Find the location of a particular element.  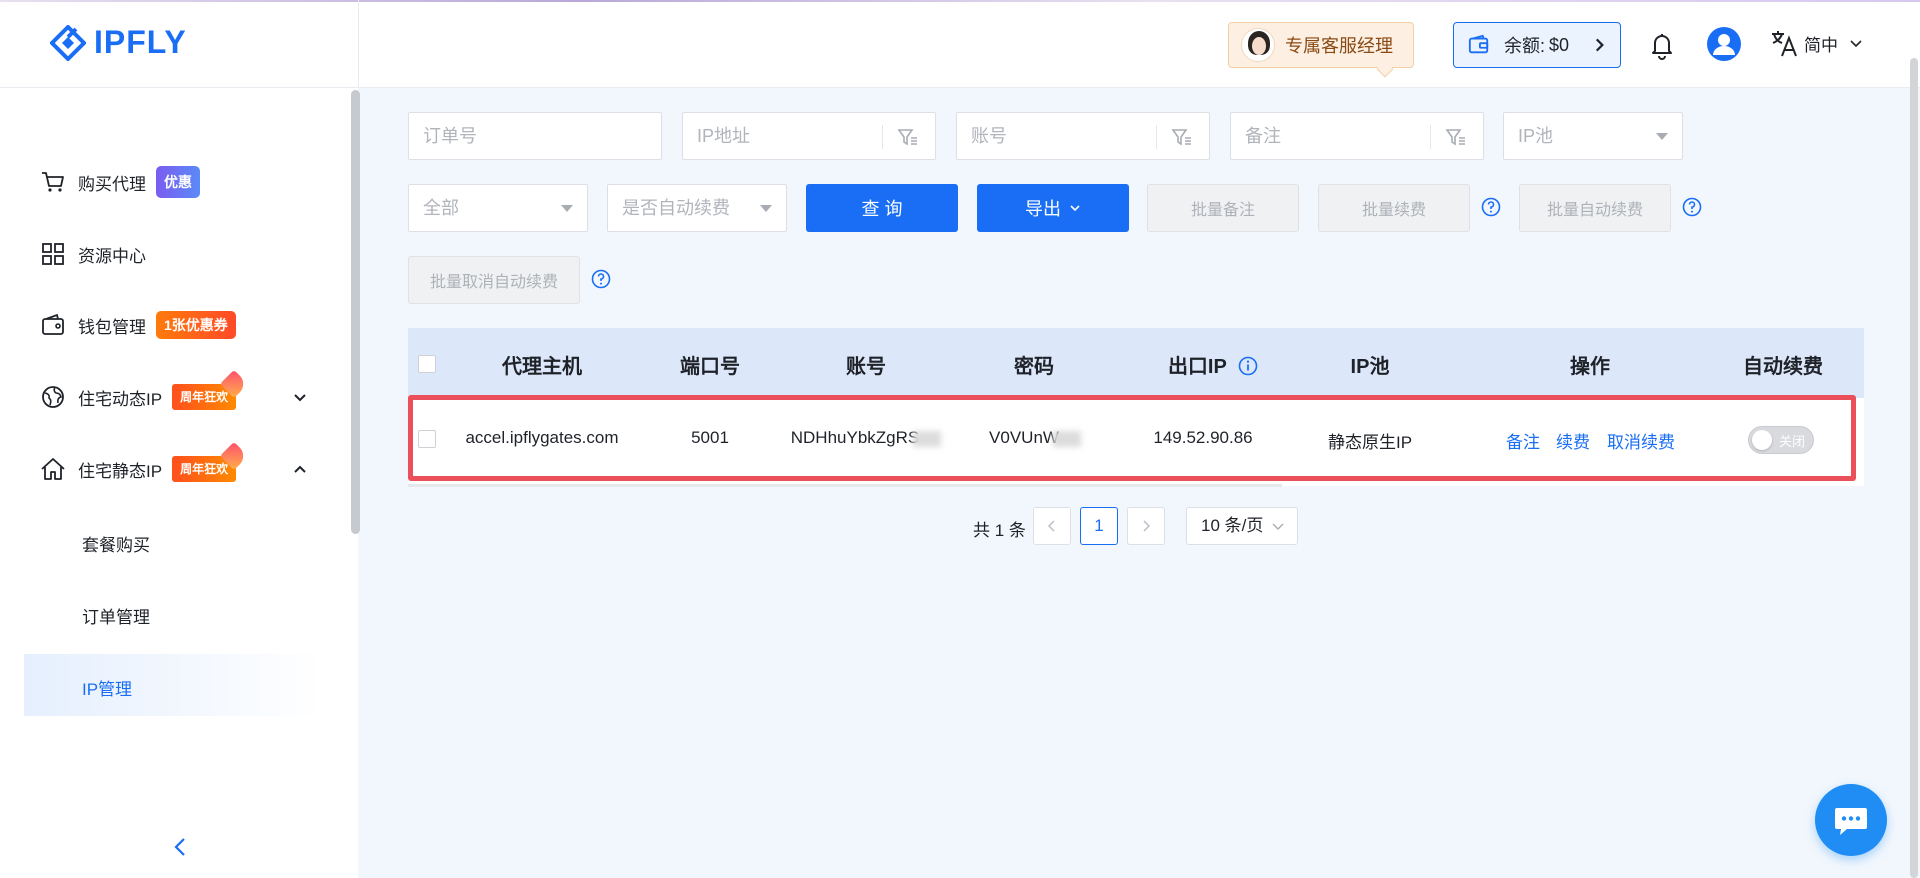

balance-label: 余额: is located at coordinates (1525, 46).